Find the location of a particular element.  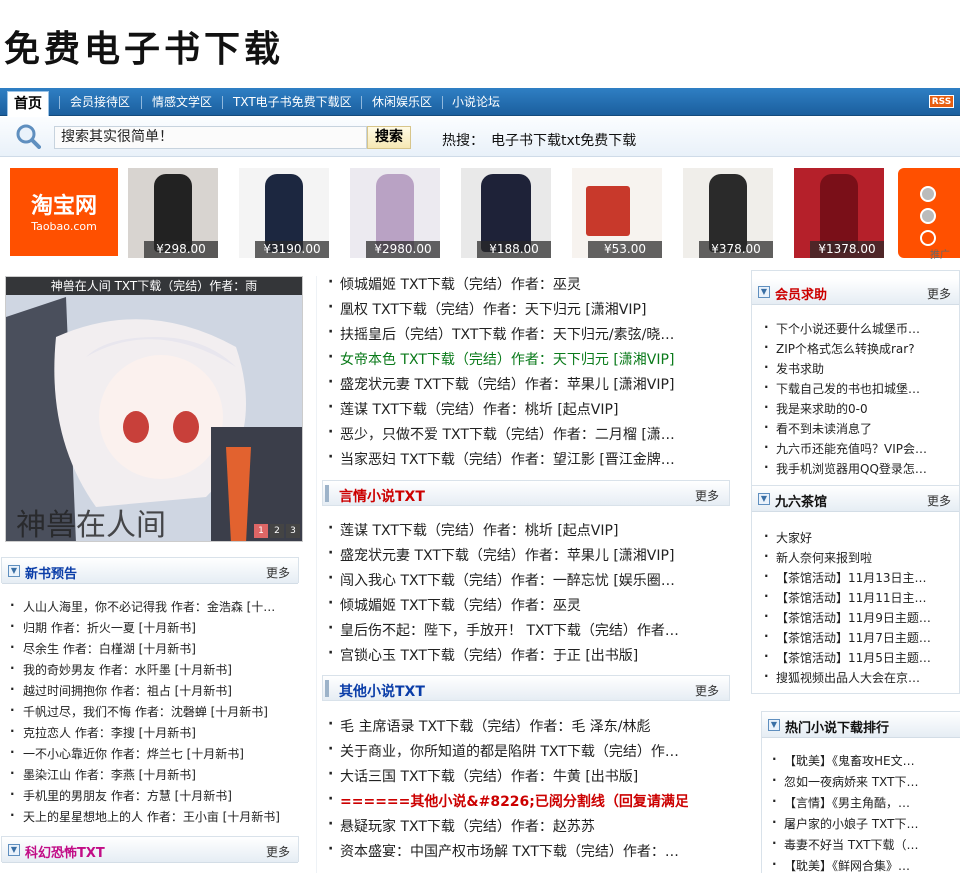

nav-item-txt: TXT电子书免费下载区 is located at coordinates (292, 102).